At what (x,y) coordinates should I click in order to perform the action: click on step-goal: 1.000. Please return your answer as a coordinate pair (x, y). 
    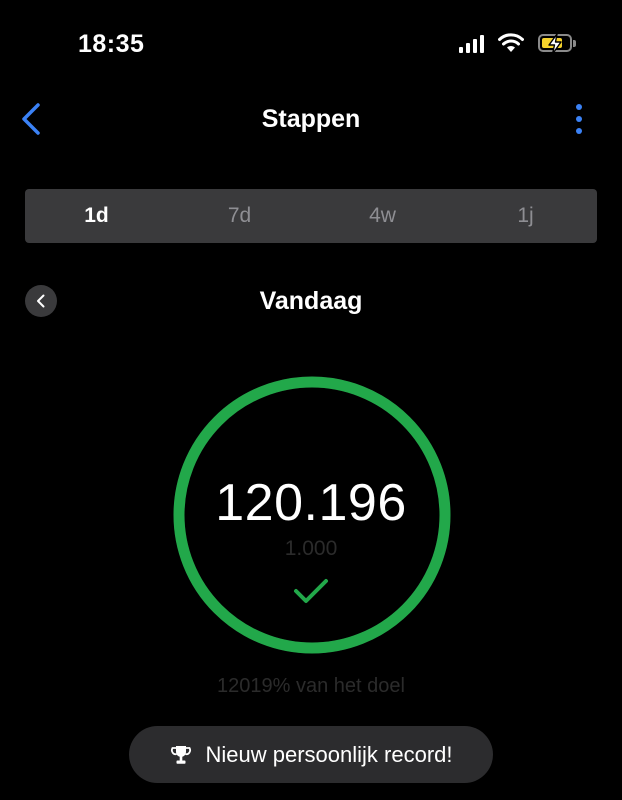
    Looking at the image, I should click on (311, 548).